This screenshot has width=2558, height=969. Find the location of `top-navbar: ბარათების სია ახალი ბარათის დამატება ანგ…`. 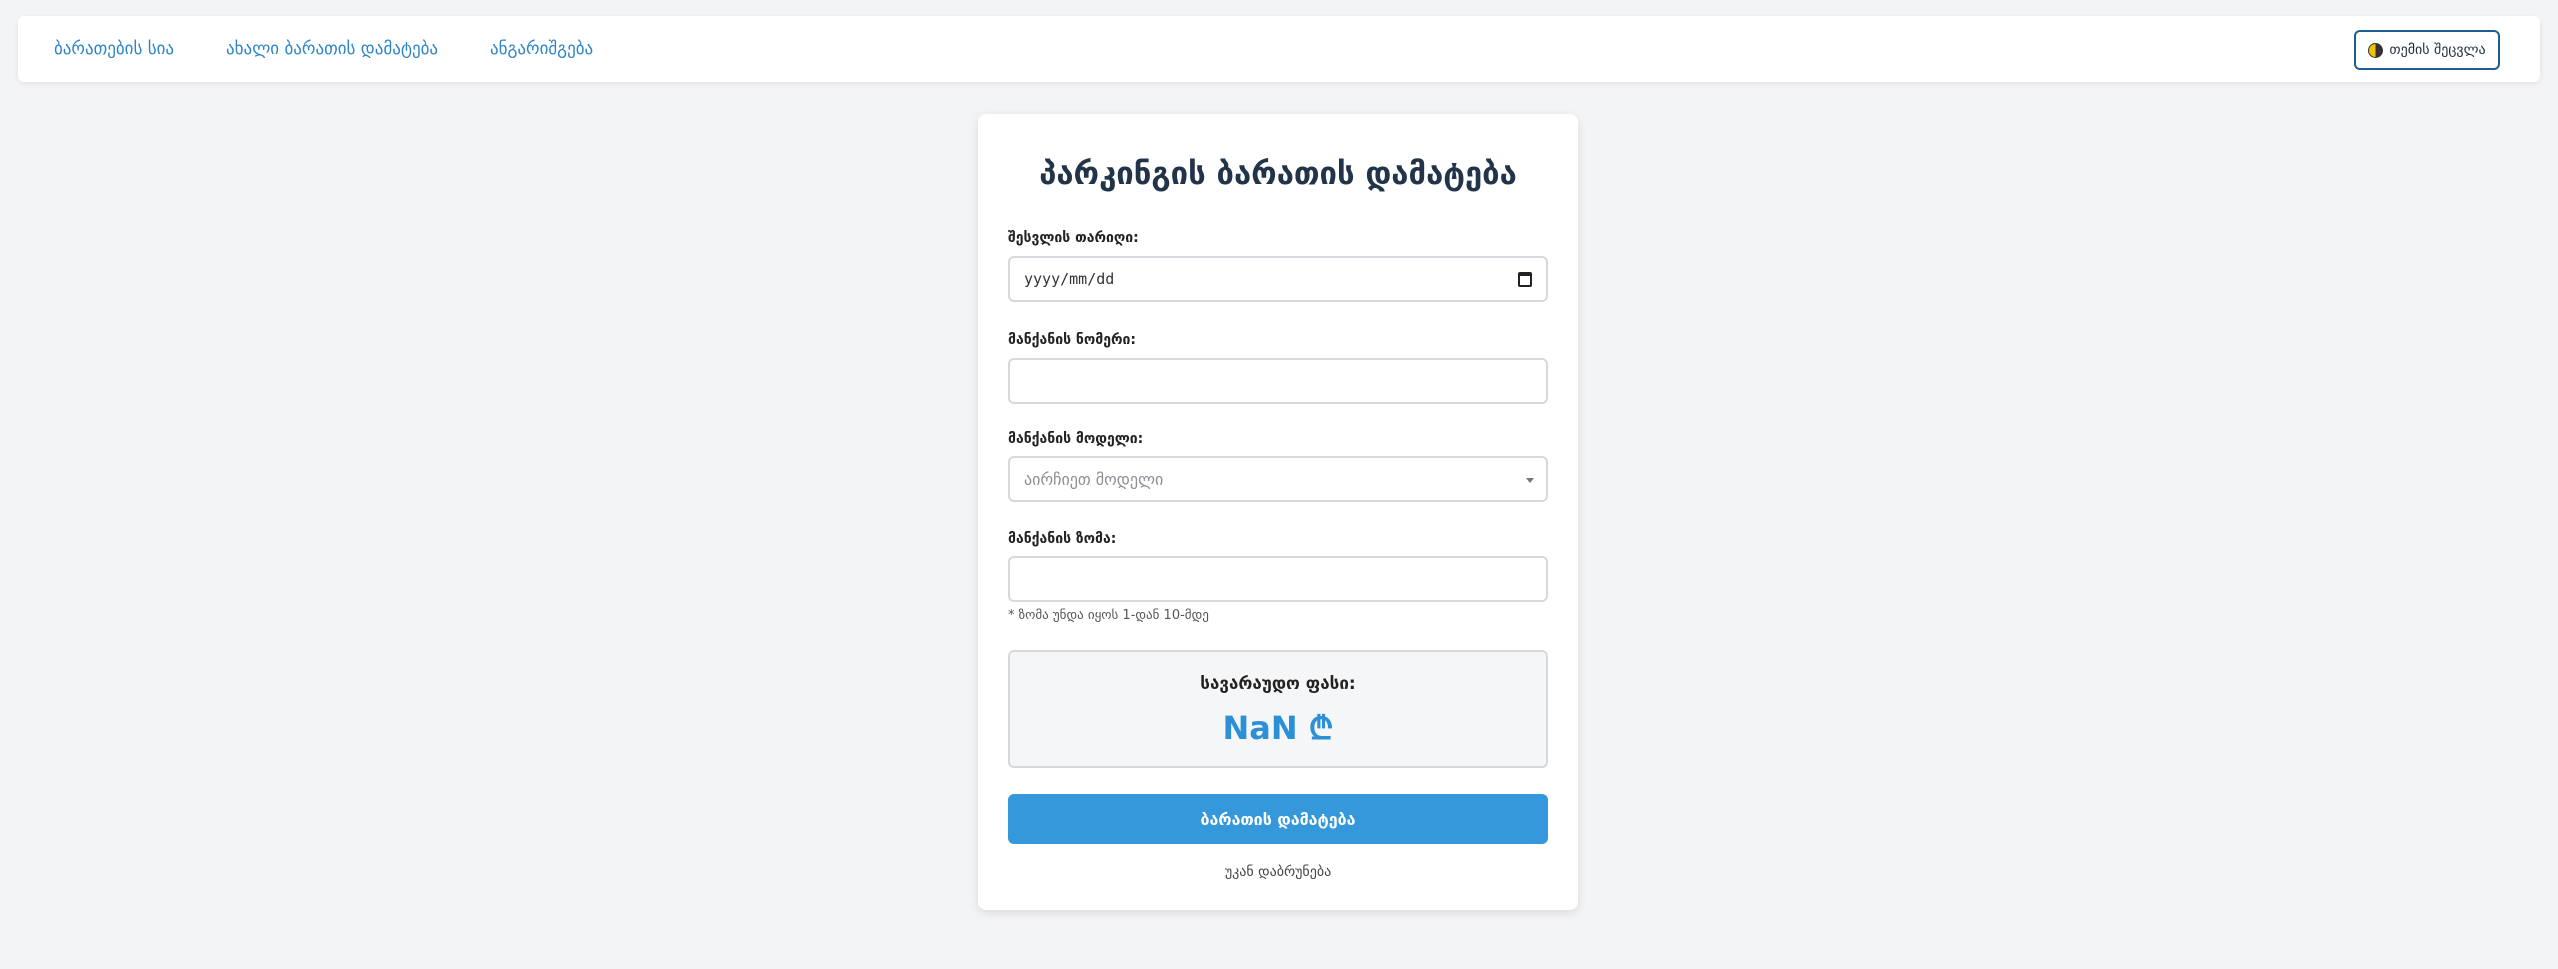

top-navbar: ბარათების სია ახალი ბარათის დამატება ანგ… is located at coordinates (1279, 49).